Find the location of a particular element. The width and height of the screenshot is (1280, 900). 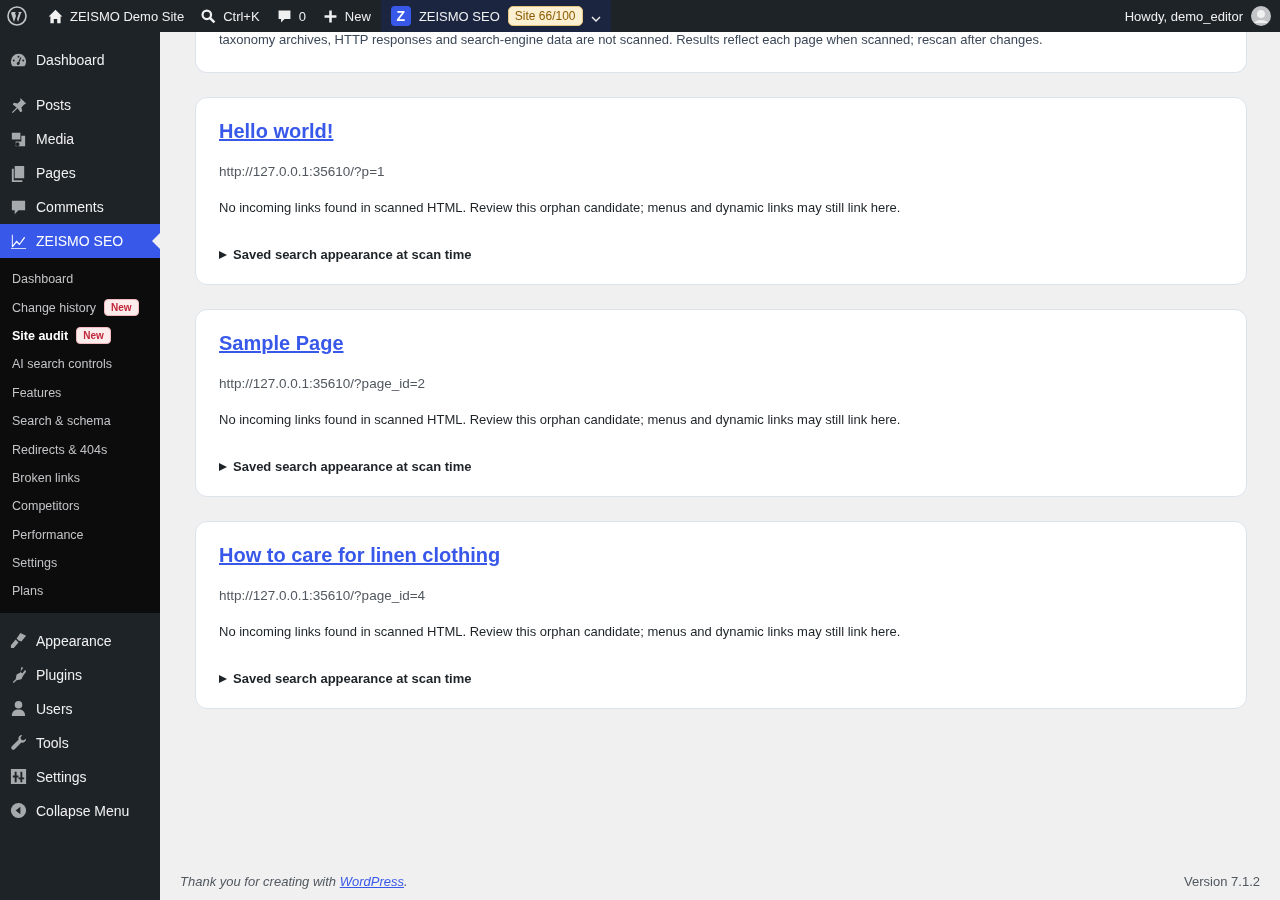

submenu-item: Site audit is located at coordinates (40, 335).